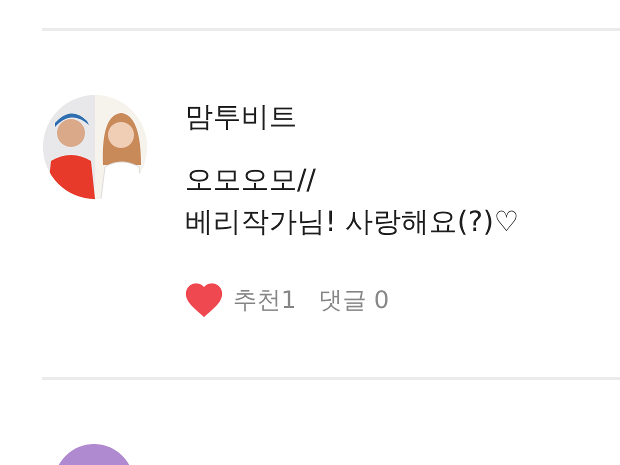 The image size is (620, 465). What do you see at coordinates (354, 300) in the screenshot?
I see `reply-count: 댓글 0` at bounding box center [354, 300].